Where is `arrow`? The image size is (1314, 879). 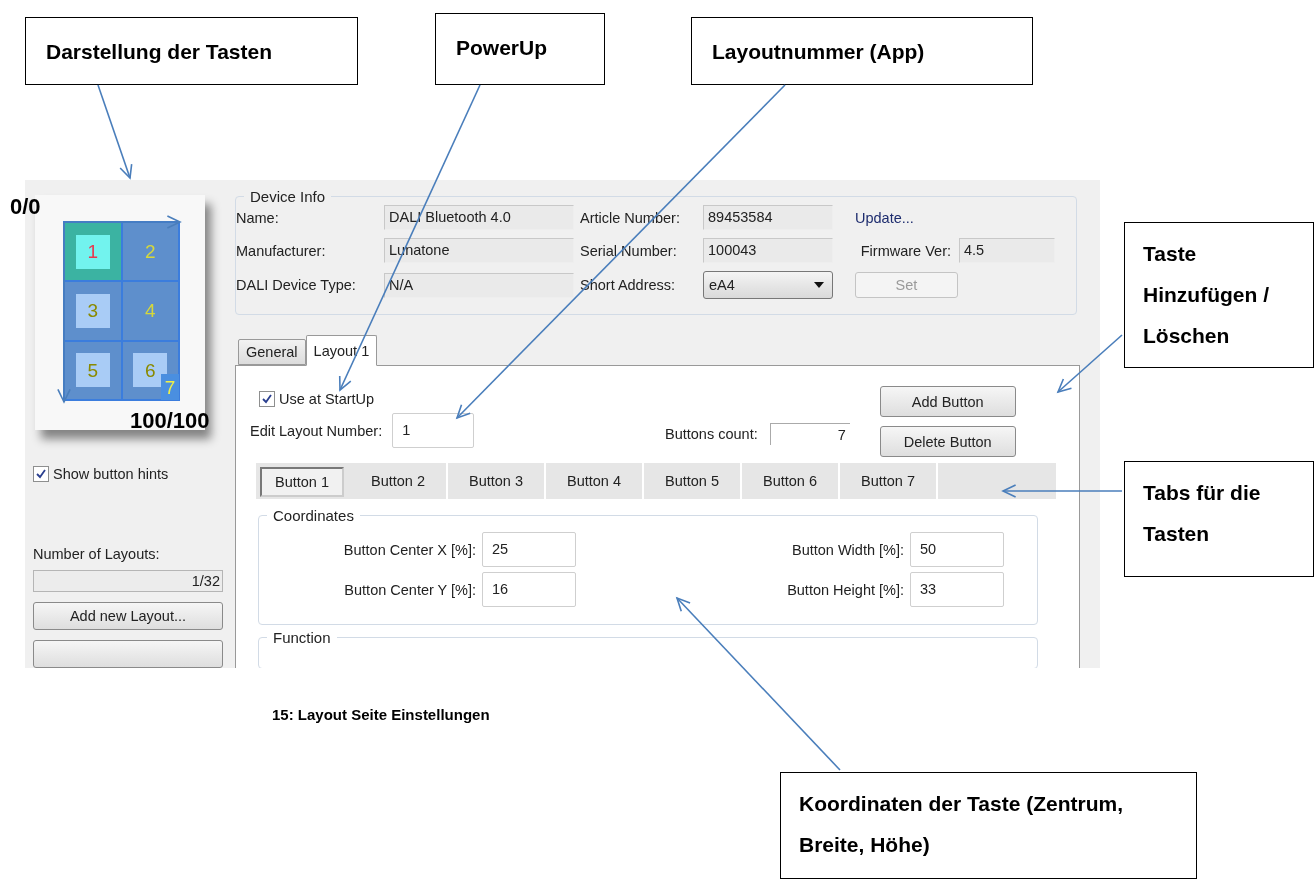 arrow is located at coordinates (1089, 364).